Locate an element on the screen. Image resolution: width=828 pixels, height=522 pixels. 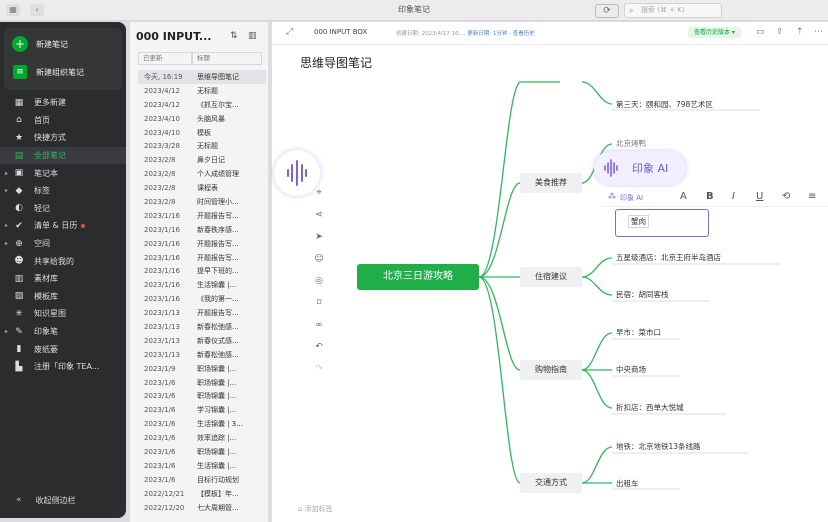
node-edit-text: 蟹肉 is located at coordinates (638, 221).